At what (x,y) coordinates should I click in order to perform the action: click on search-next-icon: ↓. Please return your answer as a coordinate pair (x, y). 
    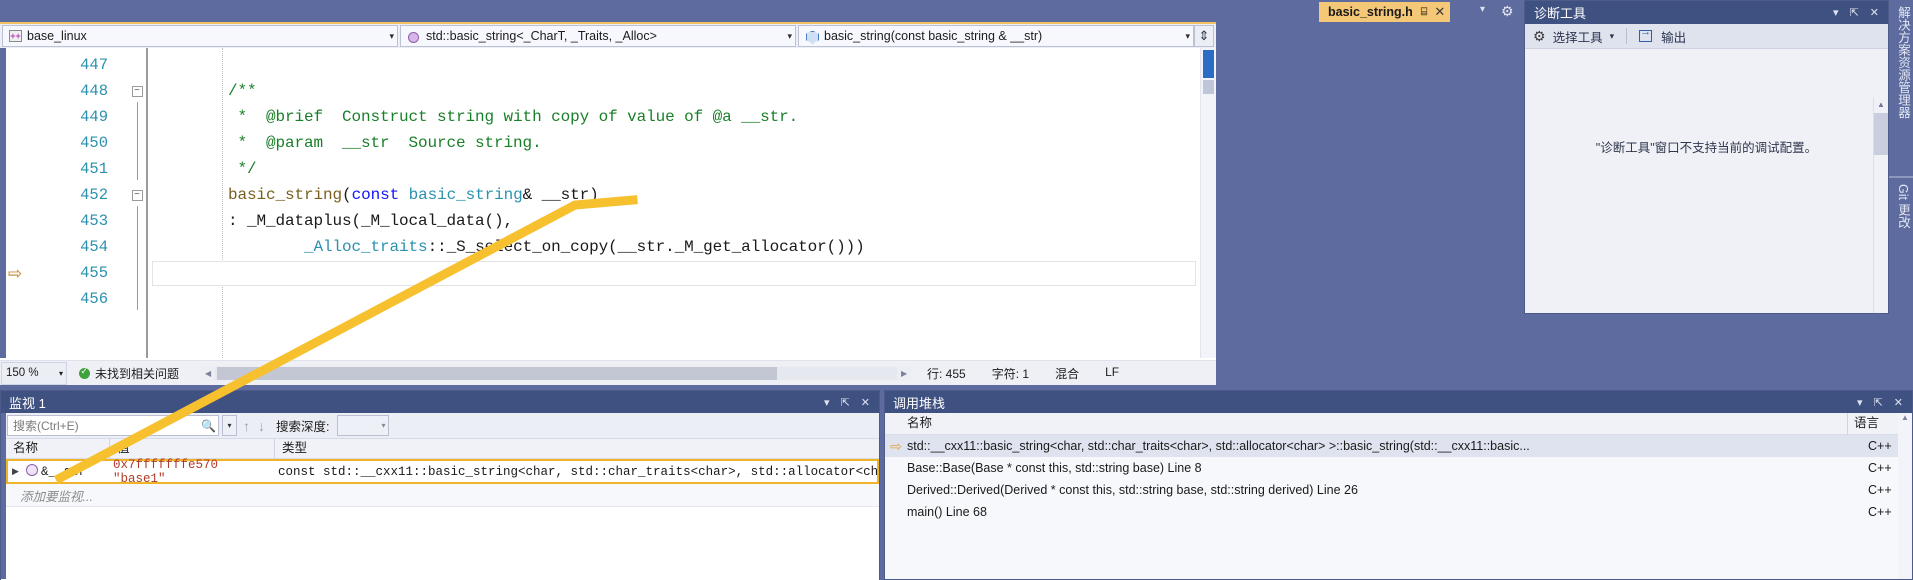
    Looking at the image, I should click on (261, 426).